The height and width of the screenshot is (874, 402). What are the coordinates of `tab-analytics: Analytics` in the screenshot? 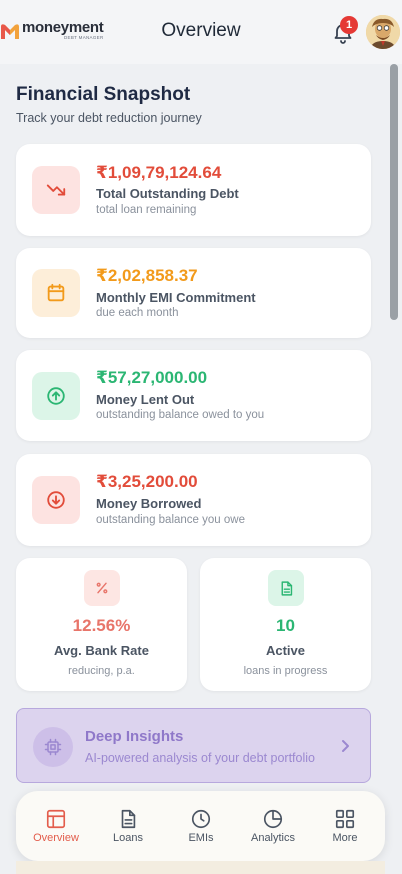 It's located at (273, 826).